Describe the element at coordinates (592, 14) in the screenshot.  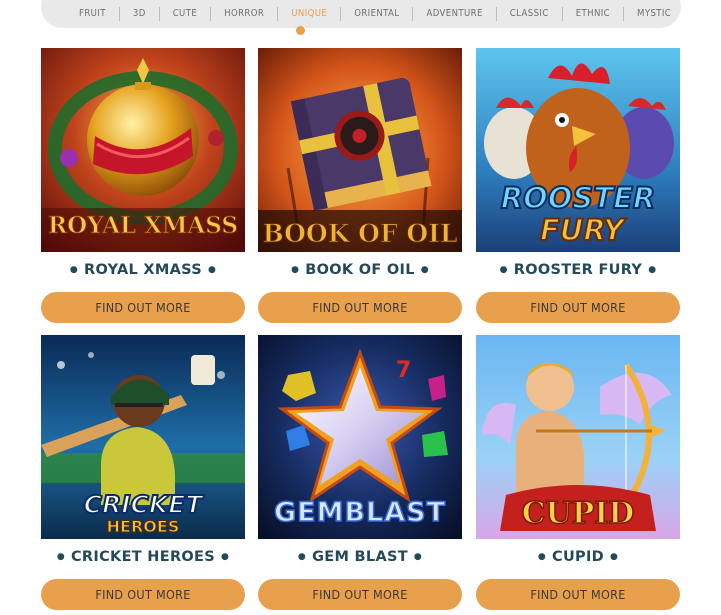
I see `filter-ethnic: ETHNIC` at that location.